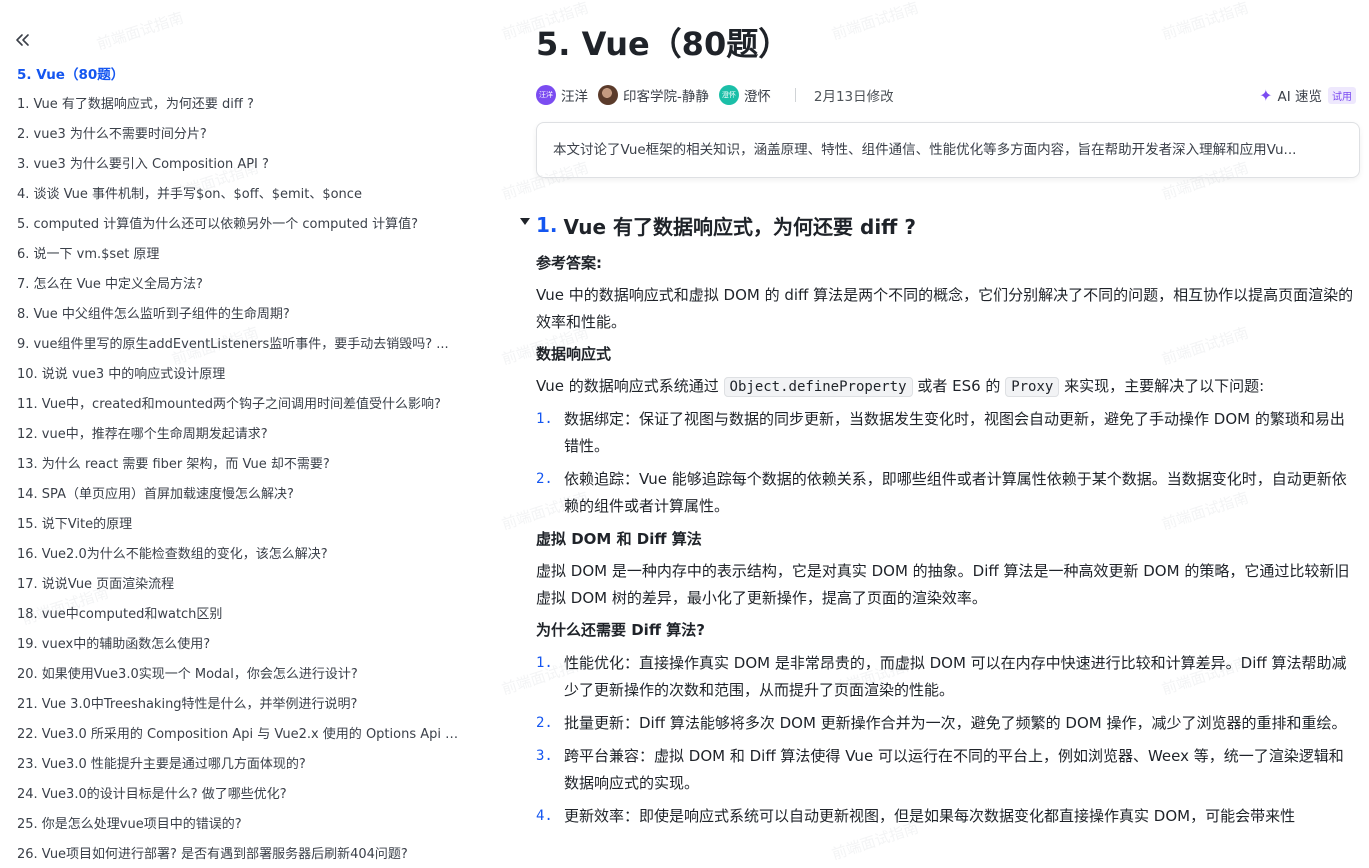 Image resolution: width=1369 pixels, height=868 pixels. I want to click on toc-item: 21. Vue 3.0中Treeshaking特性是什么，并举例进行说明?, so click(240, 705).